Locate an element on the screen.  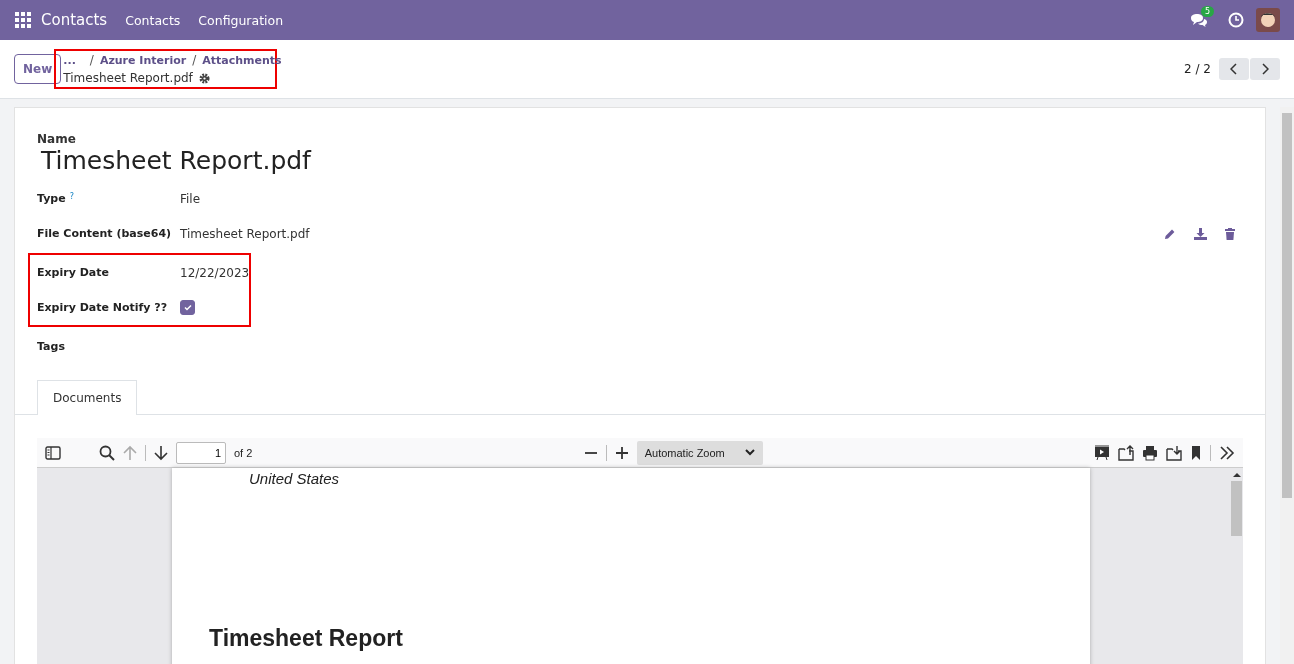
help-tooltip-mark: ? is located at coordinates (71, 198).